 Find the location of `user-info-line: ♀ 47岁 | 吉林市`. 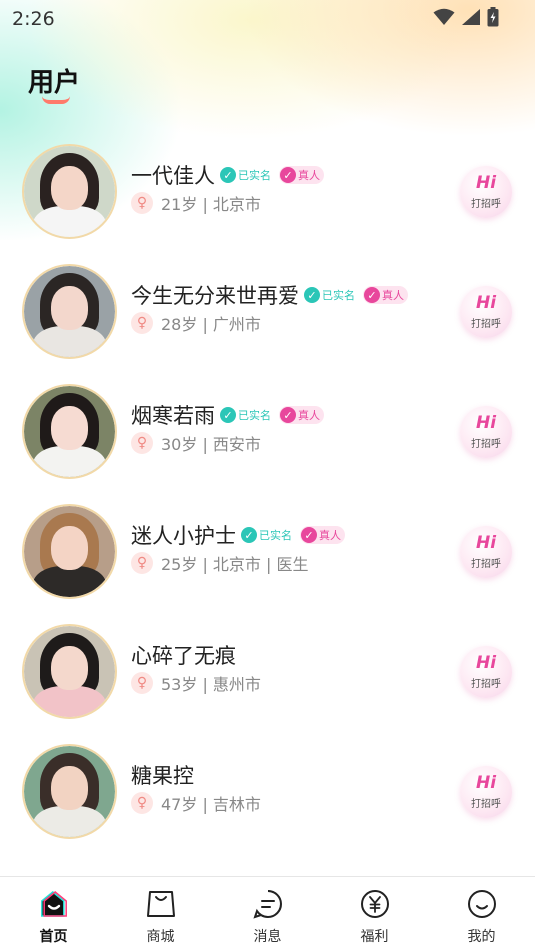

user-info-line: ♀ 47岁 | 吉林市 is located at coordinates (196, 803).